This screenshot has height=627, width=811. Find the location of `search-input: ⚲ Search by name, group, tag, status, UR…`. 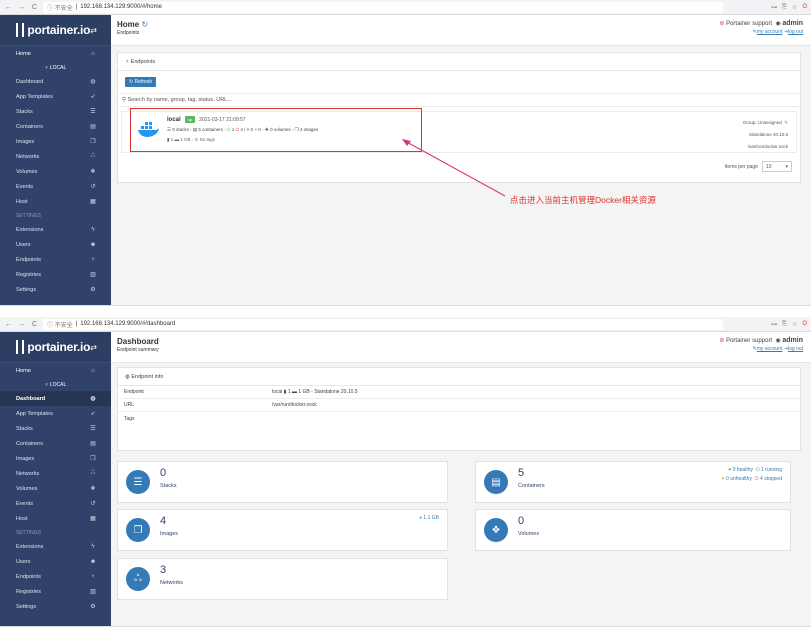

search-input: ⚲ Search by name, group, tag, status, UR… is located at coordinates (459, 100).